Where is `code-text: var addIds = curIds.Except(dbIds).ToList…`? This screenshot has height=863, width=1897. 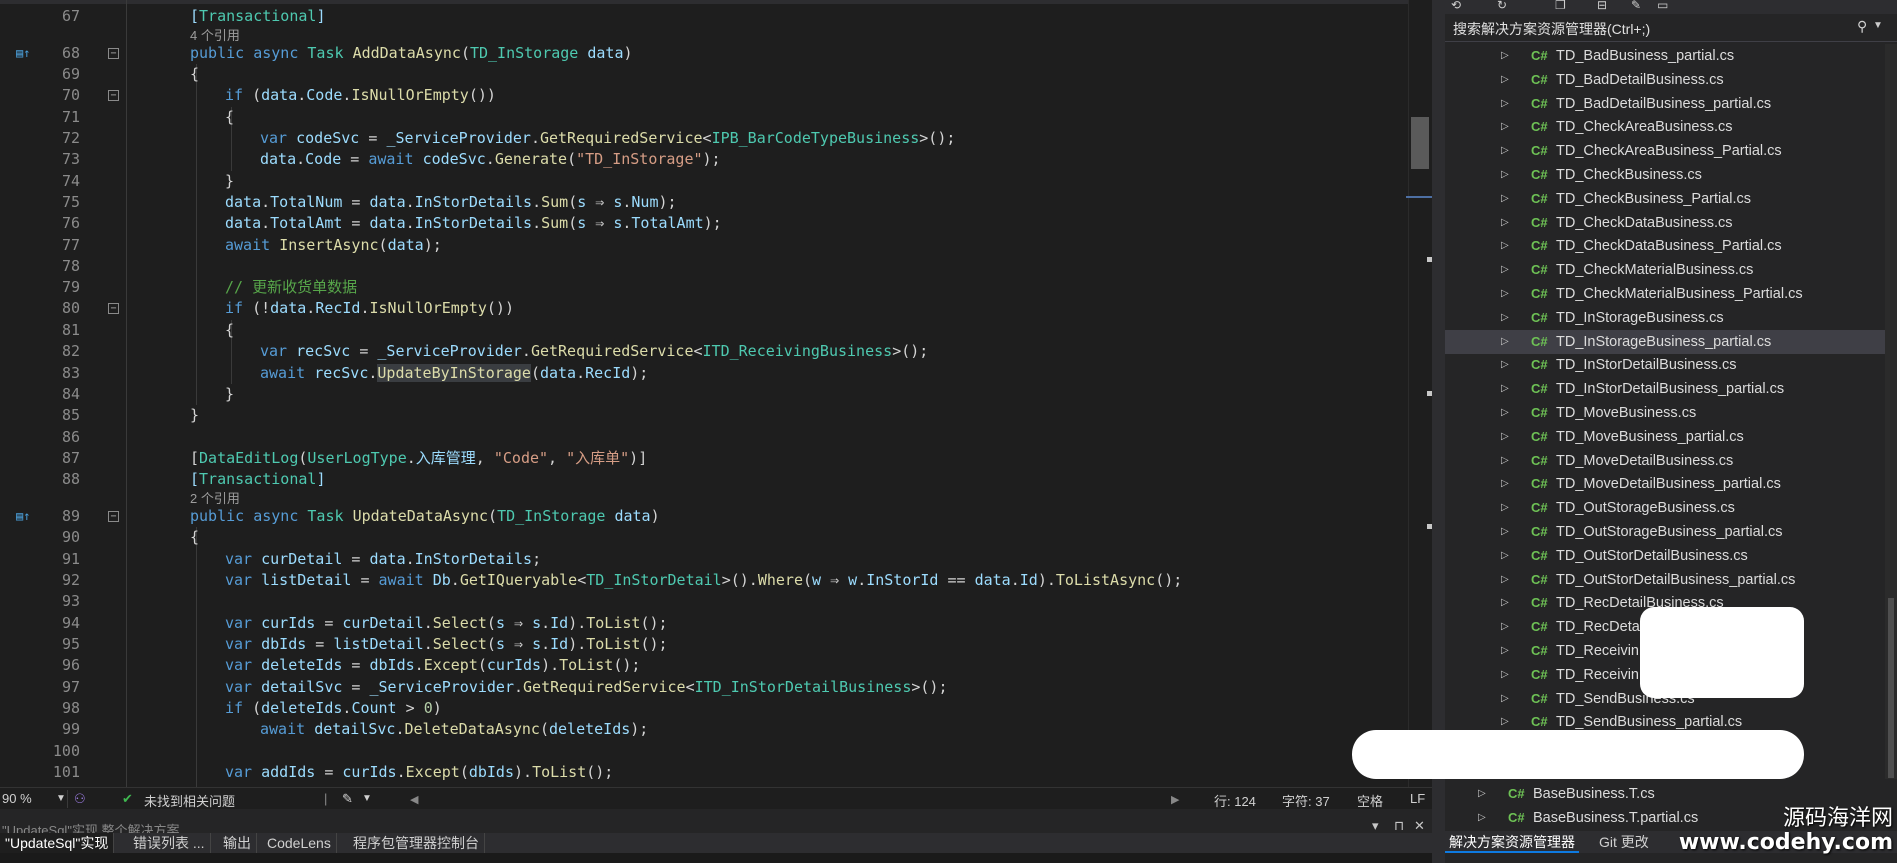
code-text: var addIds = curIds.Except(dbIds).ToList… is located at coordinates (419, 772).